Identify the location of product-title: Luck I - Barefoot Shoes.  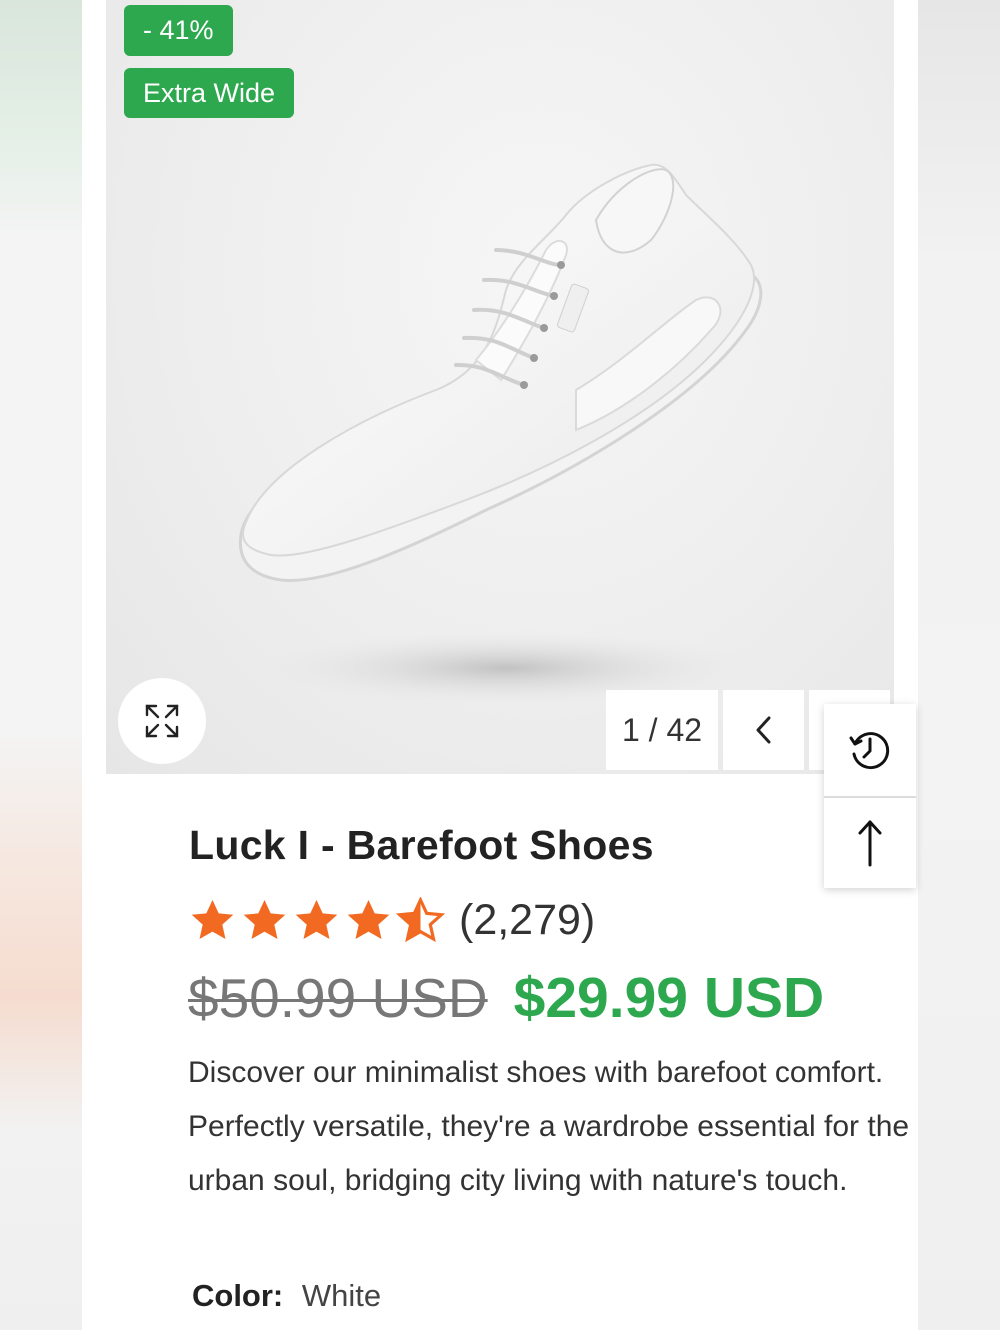
(421, 845).